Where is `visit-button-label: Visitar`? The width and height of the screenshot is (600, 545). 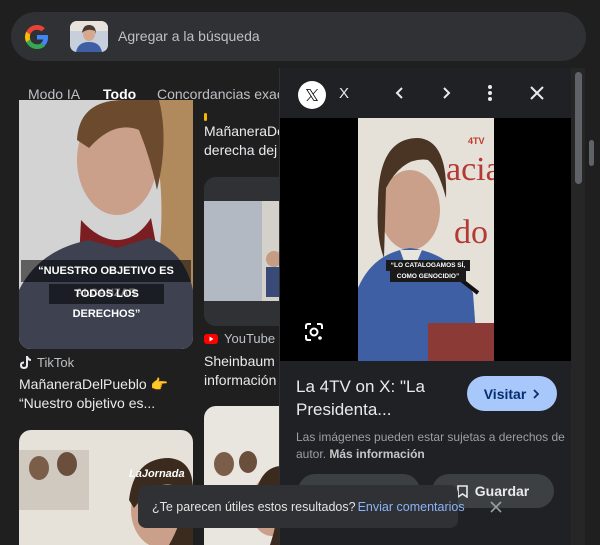
visit-button-label: Visitar is located at coordinates (505, 393).